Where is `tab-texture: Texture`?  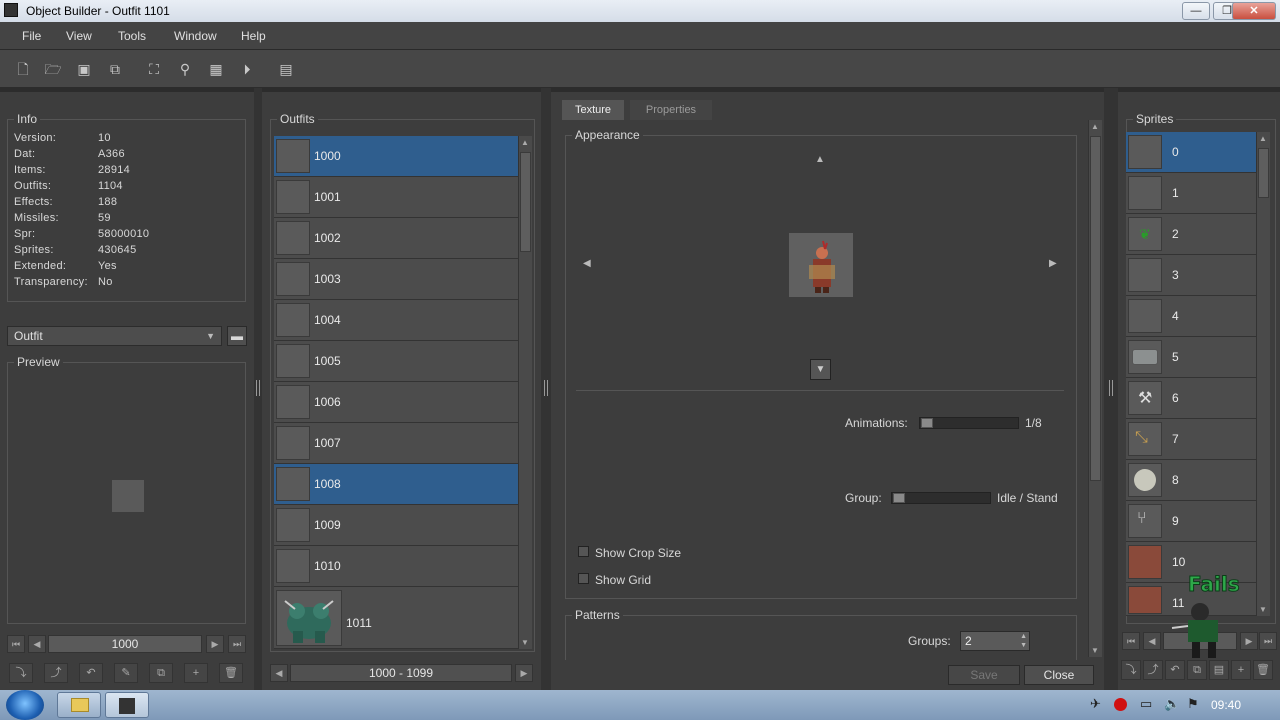
tab-texture: Texture is located at coordinates (593, 110).